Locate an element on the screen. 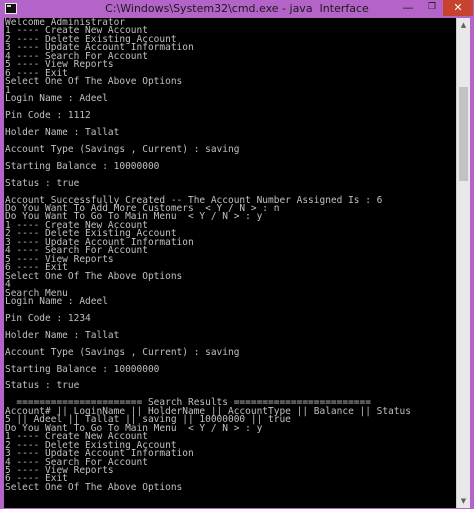  scroll-up-arrow-icon: ▲ is located at coordinates (463, 25).